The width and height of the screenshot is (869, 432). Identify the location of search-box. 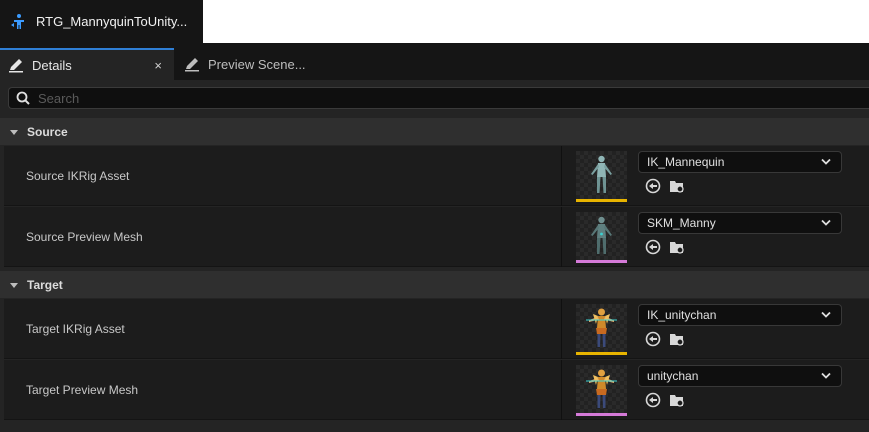
(438, 98).